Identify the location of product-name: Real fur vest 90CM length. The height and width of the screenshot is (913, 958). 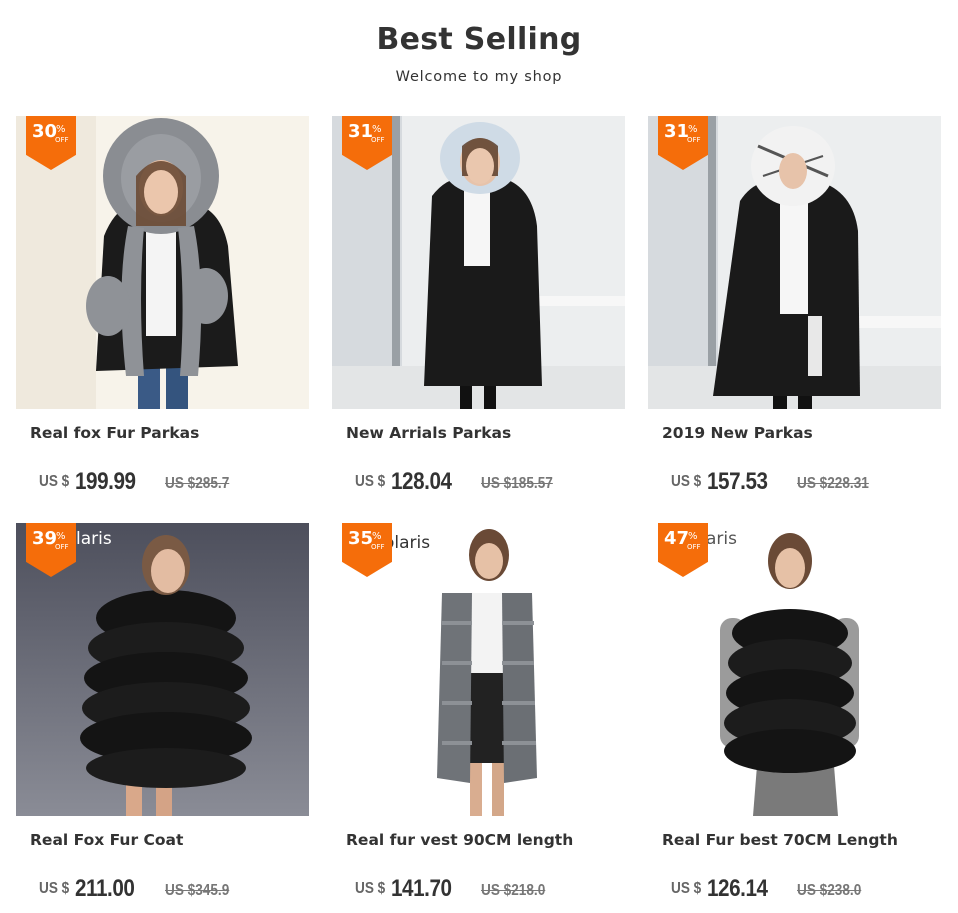
(471, 840).